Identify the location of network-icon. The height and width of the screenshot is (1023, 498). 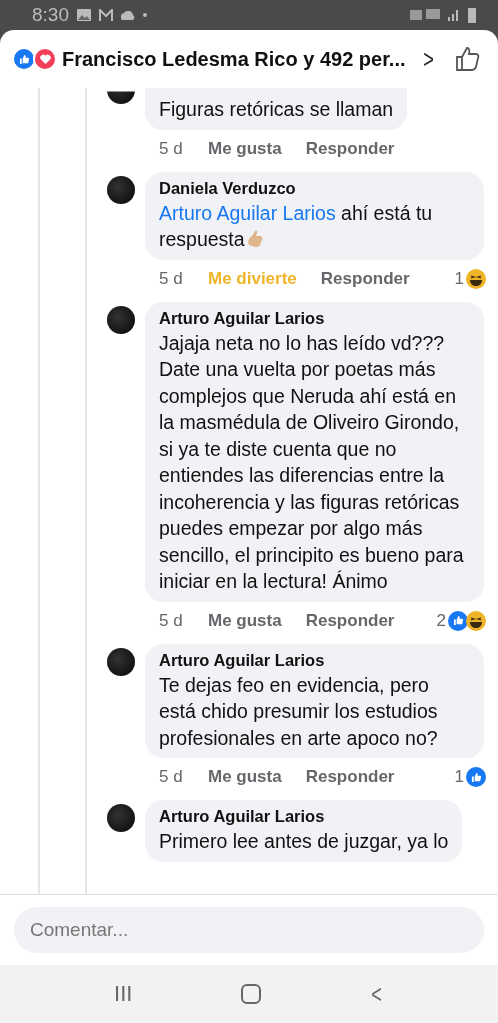
(425, 15).